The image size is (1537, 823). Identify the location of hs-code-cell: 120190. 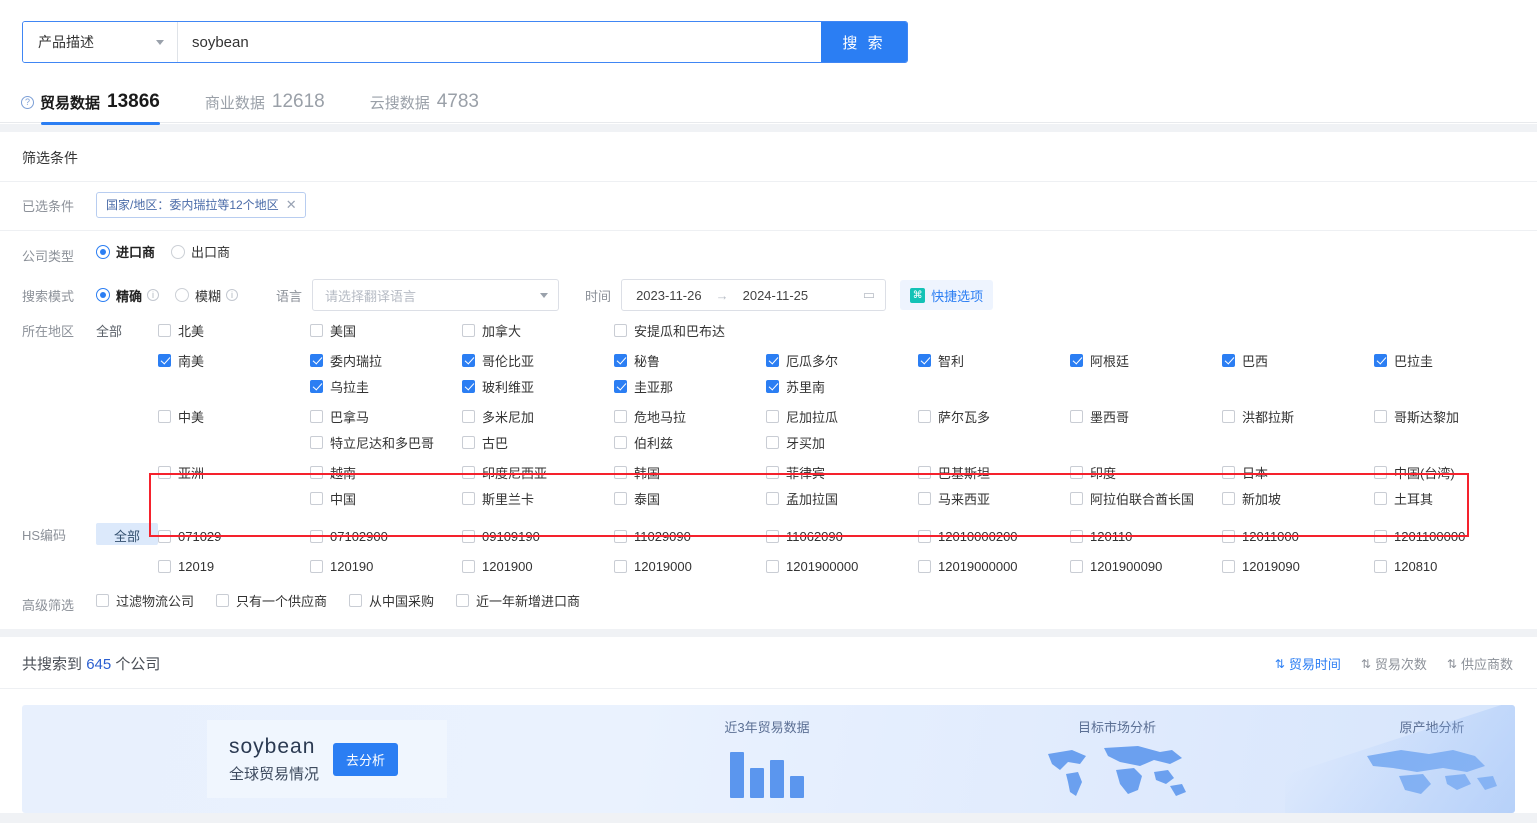
(386, 566).